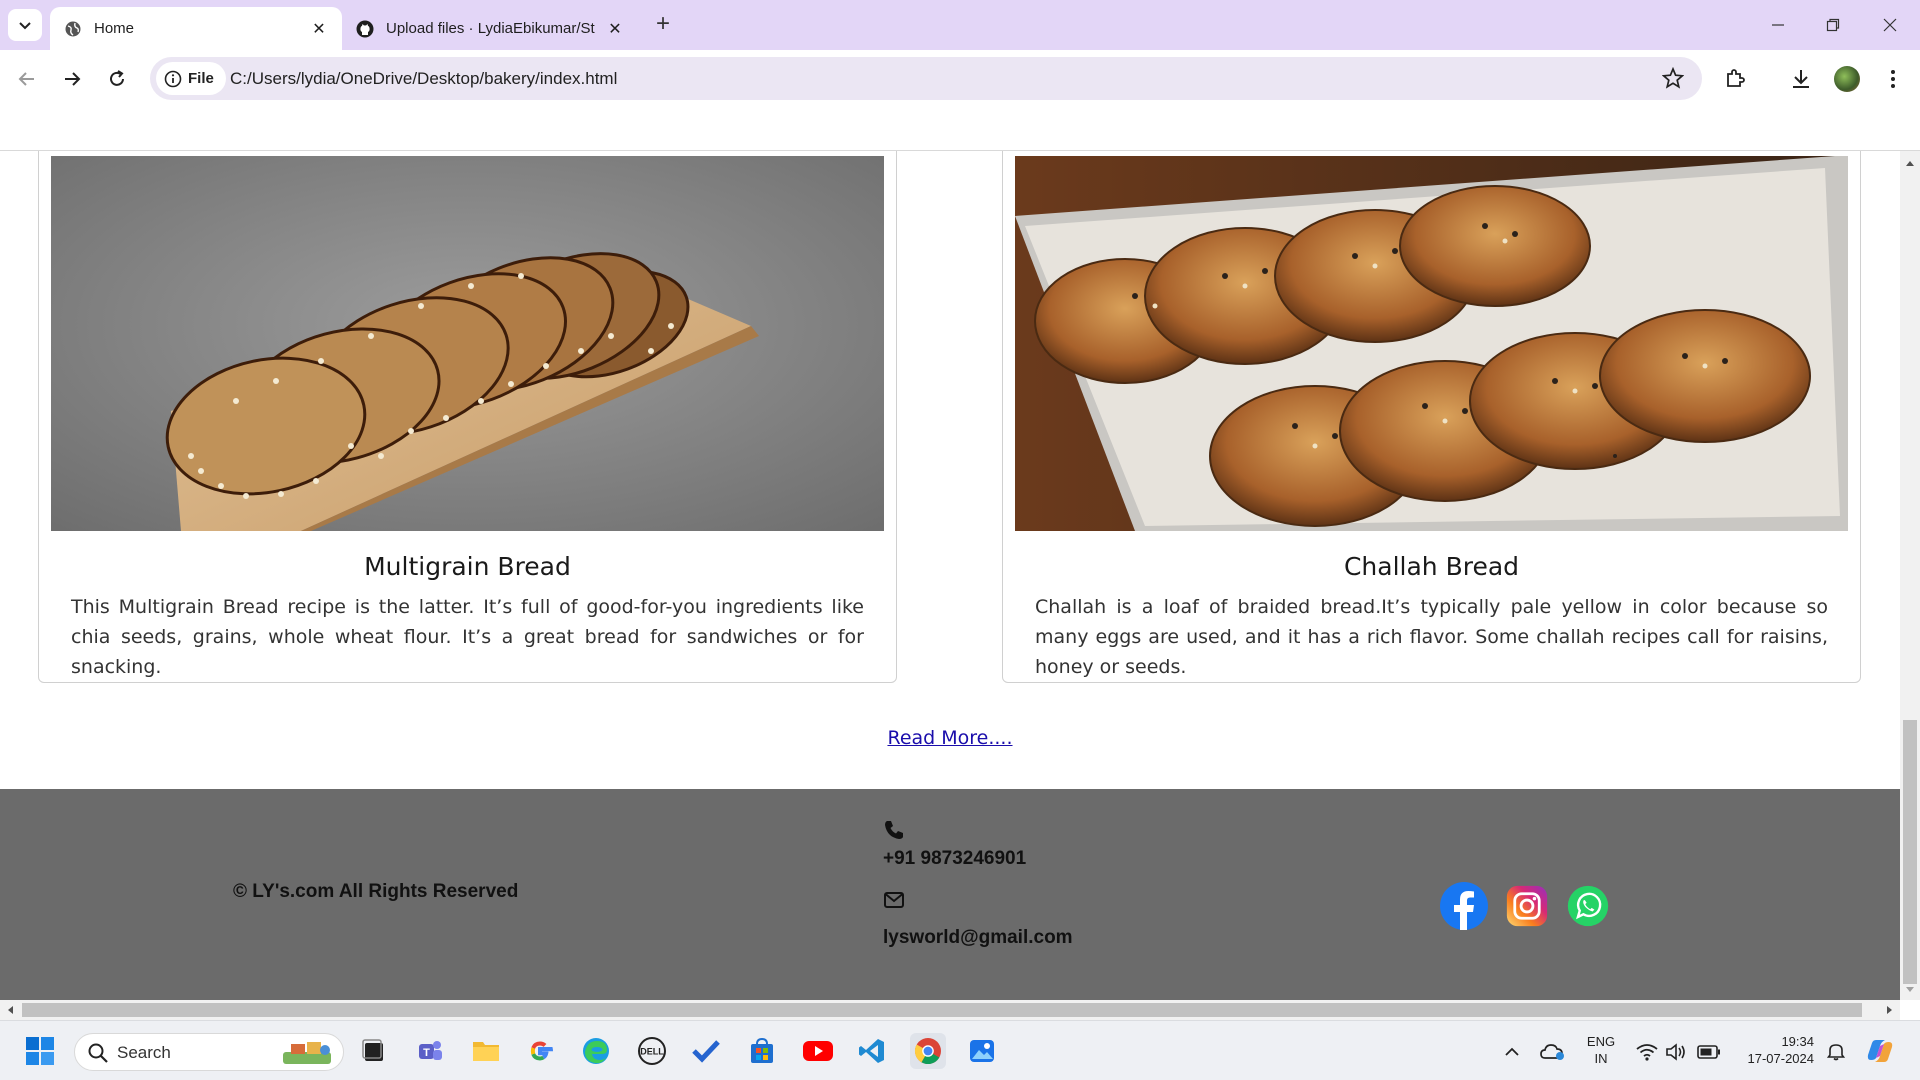 Image resolution: width=1920 pixels, height=1080 pixels. I want to click on search-label: Search, so click(144, 1052).